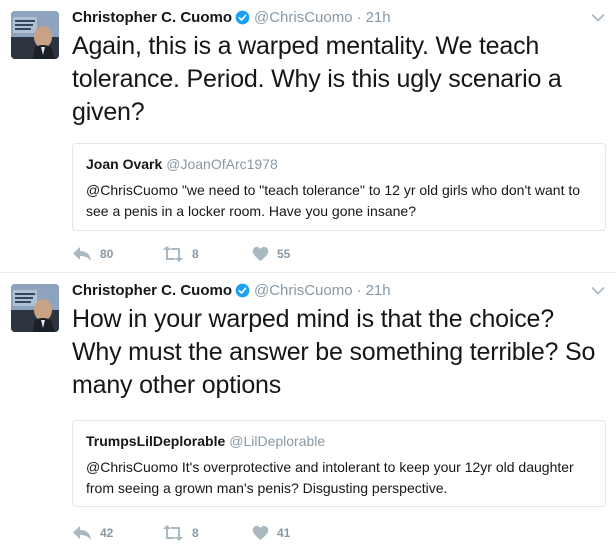  I want to click on action-bar: 42 8 41, so click(207, 533).